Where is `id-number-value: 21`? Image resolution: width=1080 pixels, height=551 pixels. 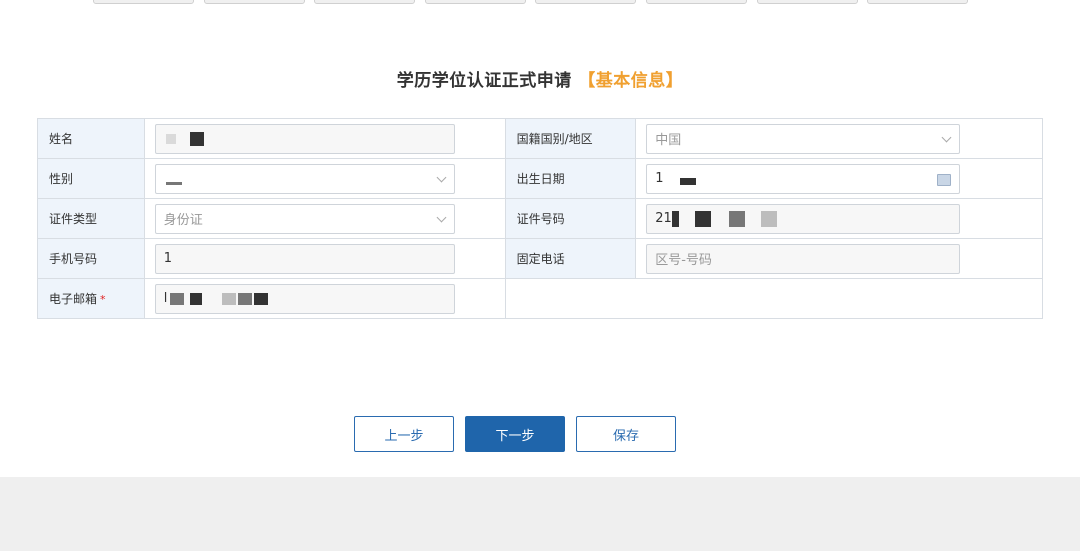
id-number-value: 21 is located at coordinates (663, 218).